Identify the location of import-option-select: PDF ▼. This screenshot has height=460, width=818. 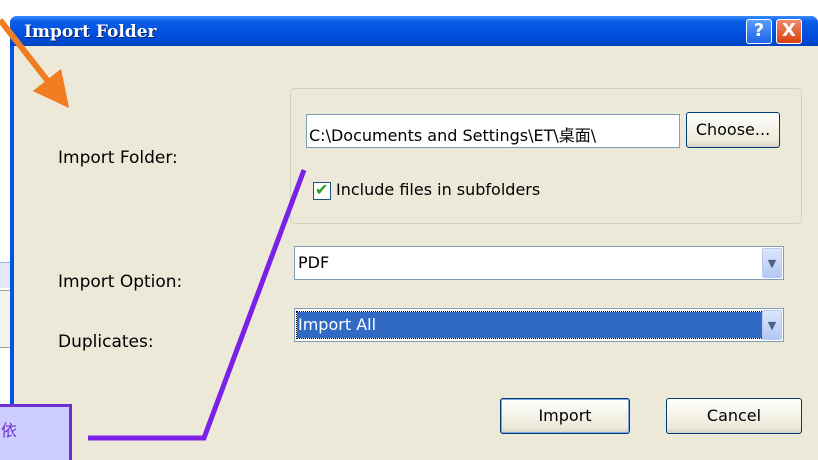
(539, 263).